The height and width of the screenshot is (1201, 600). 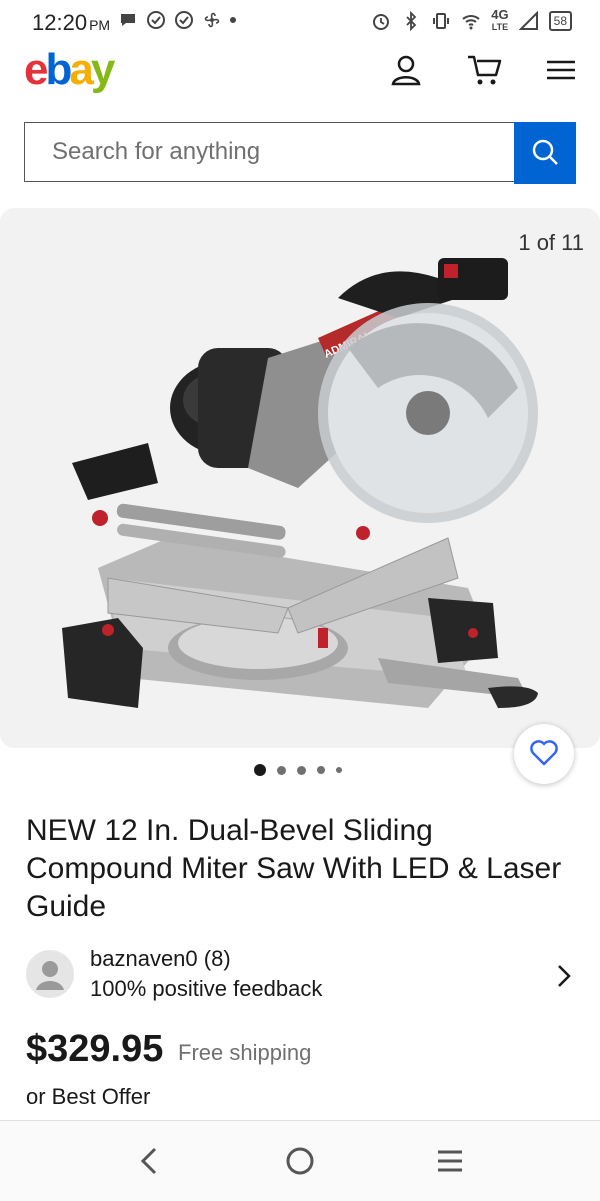 What do you see at coordinates (128, 20) in the screenshot?
I see `chat-bubble-icon` at bounding box center [128, 20].